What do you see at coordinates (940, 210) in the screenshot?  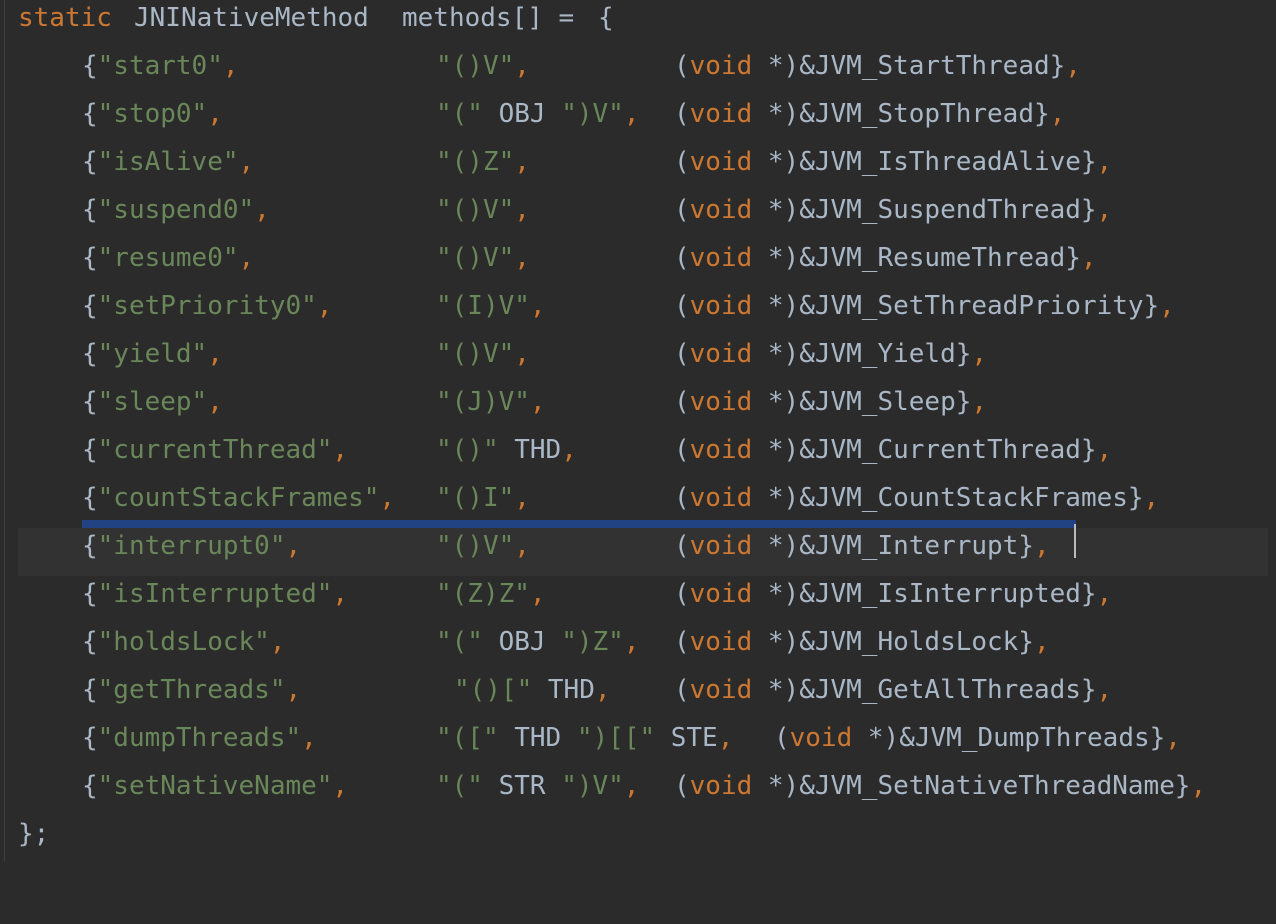 I see `function-reference: &JVM_SuspendThread` at bounding box center [940, 210].